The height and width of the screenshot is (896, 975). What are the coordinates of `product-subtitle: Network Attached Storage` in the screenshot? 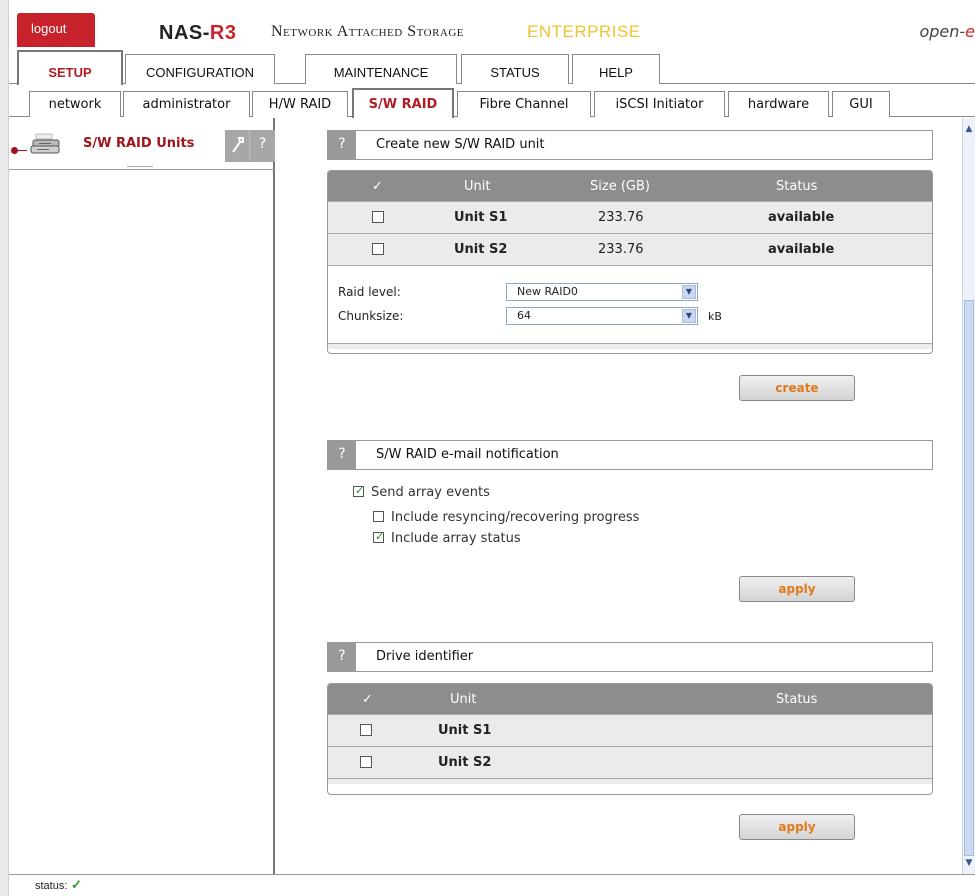 It's located at (368, 31).